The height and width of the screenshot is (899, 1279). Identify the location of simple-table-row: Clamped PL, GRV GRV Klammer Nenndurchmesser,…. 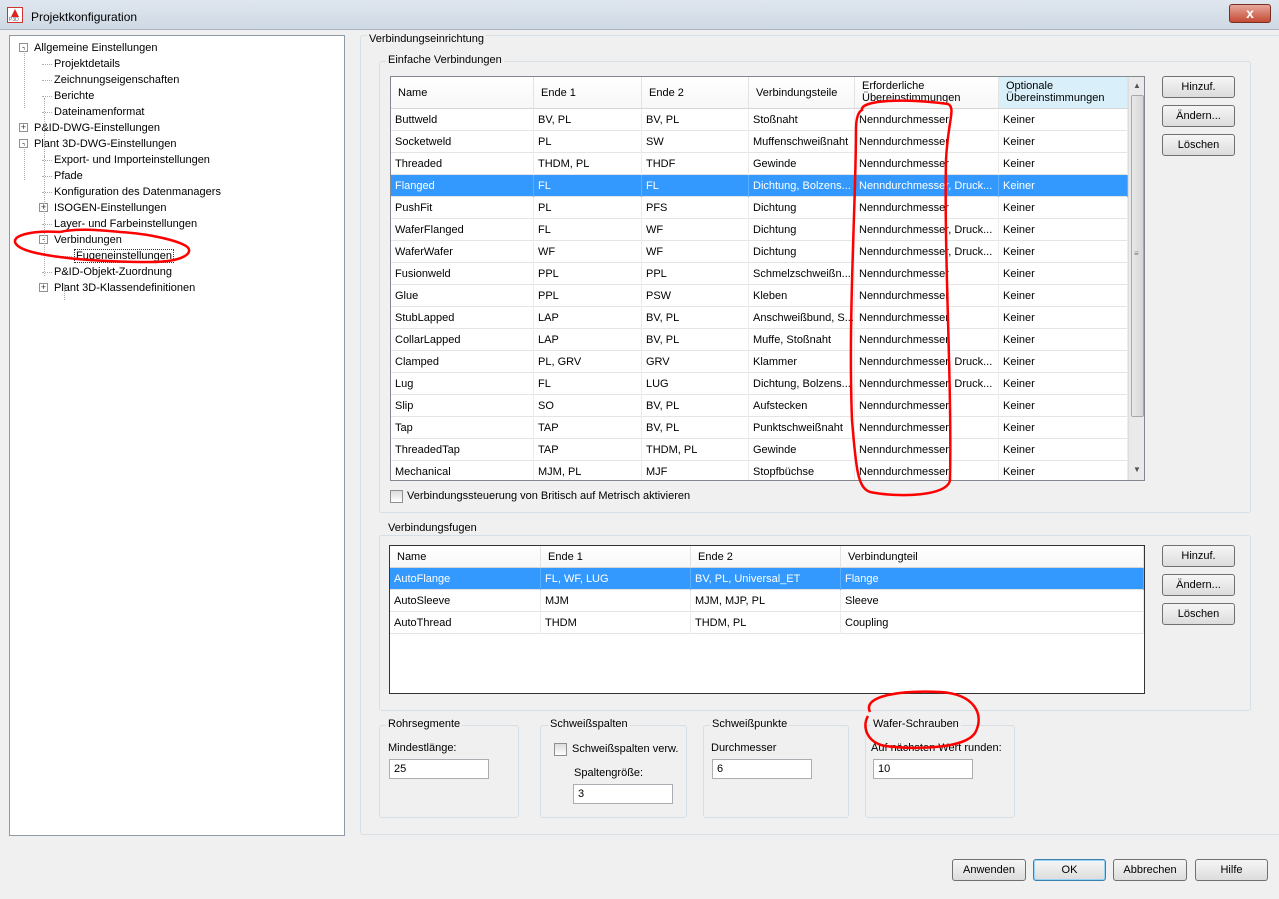
(759, 362).